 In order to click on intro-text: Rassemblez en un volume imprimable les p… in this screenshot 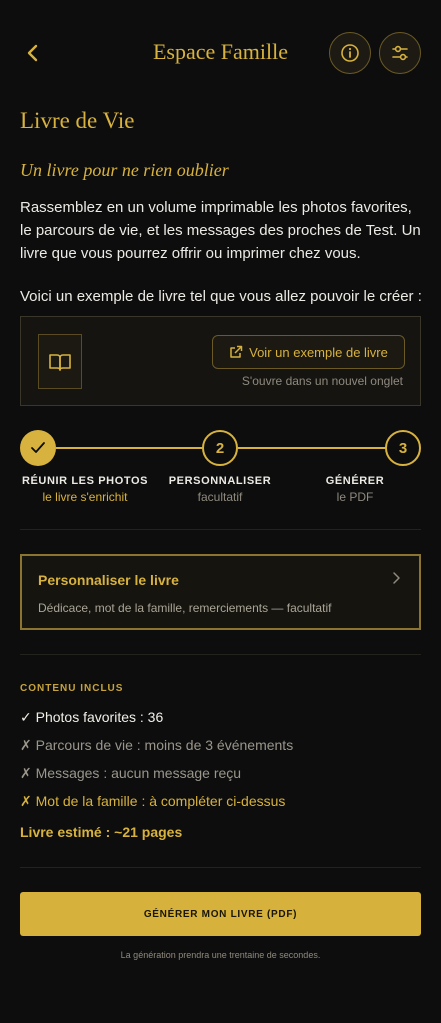, I will do `click(220, 230)`.